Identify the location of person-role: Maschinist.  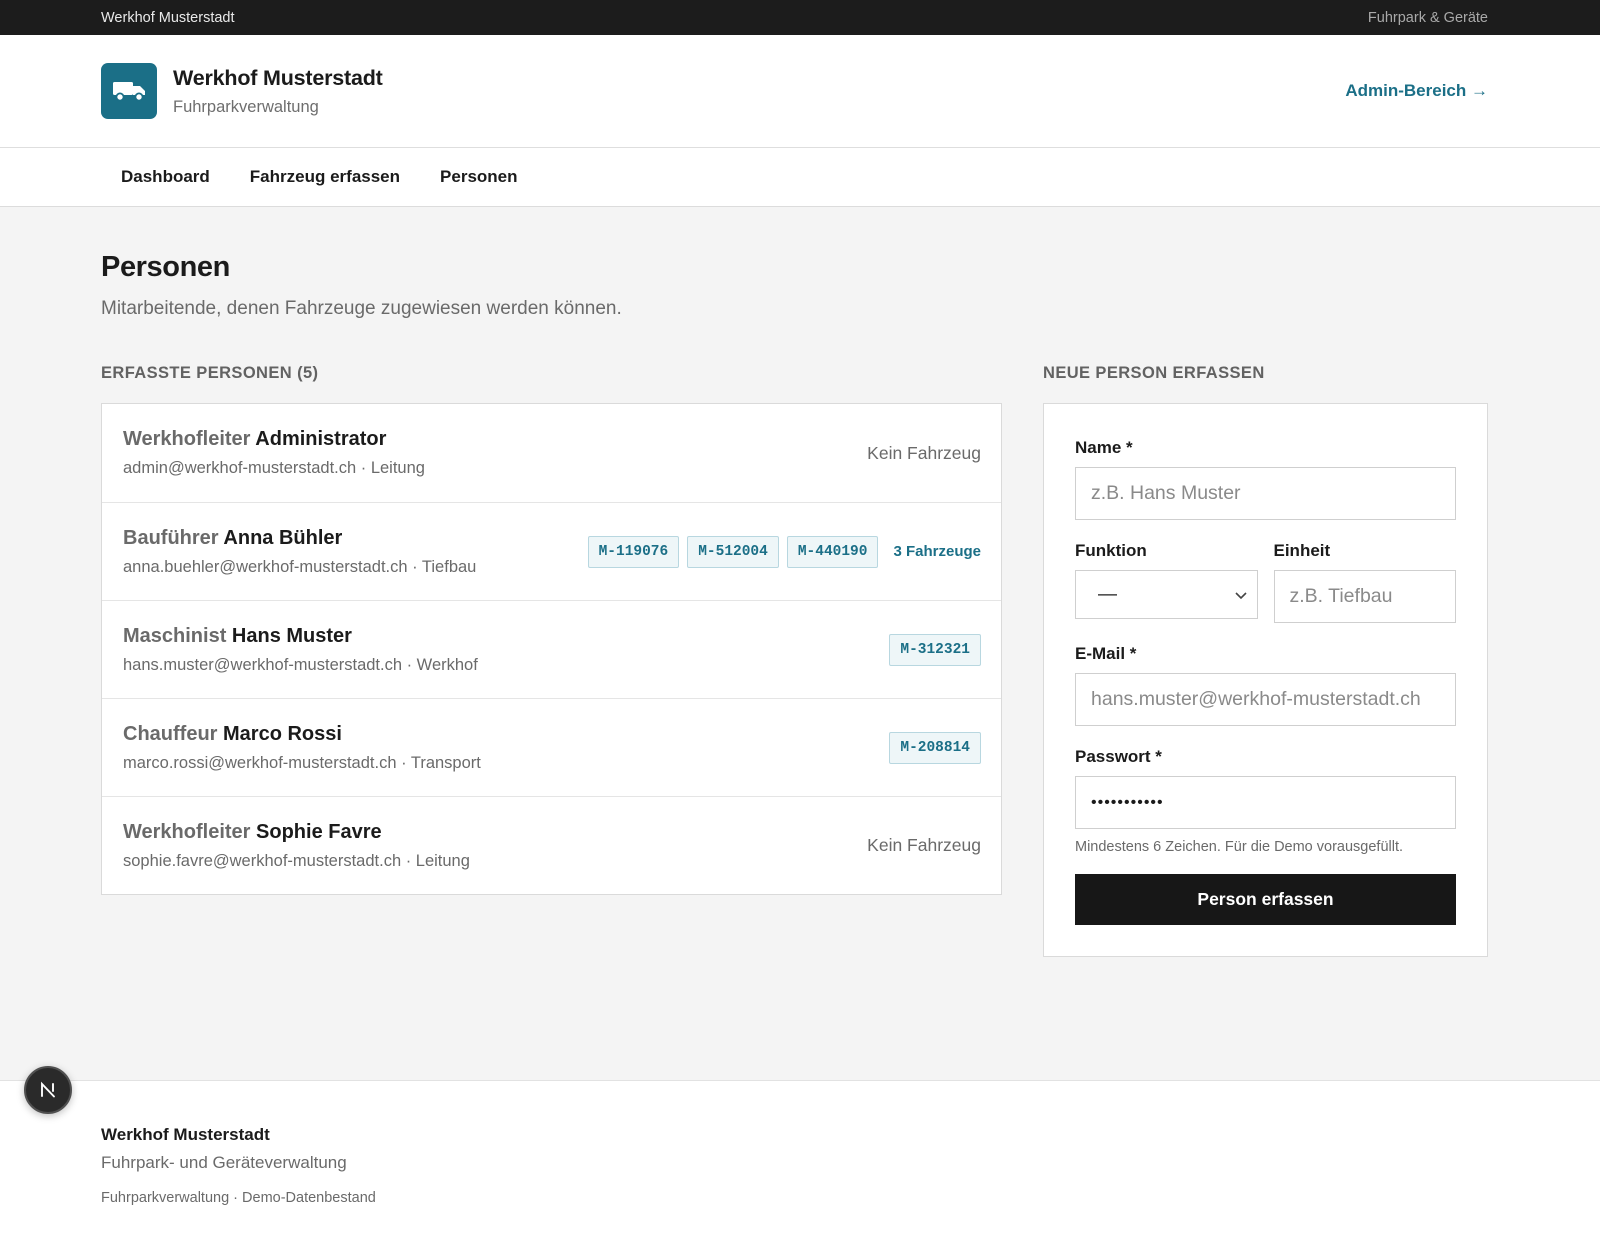
(175, 635).